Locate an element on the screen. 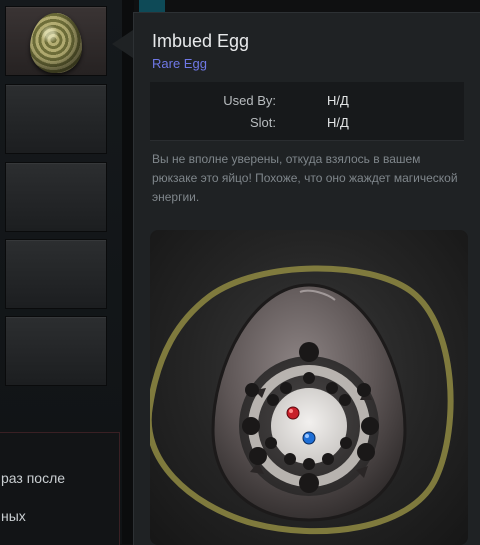 Image resolution: width=480 pixels, height=545 pixels. blue-gem is located at coordinates (309, 438).